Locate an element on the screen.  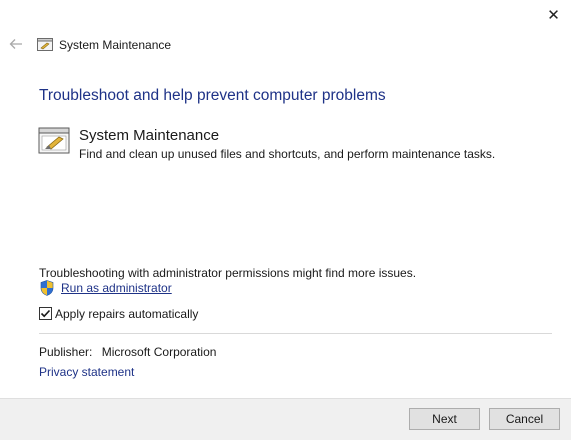
close-button: ✕ is located at coordinates (553, 15).